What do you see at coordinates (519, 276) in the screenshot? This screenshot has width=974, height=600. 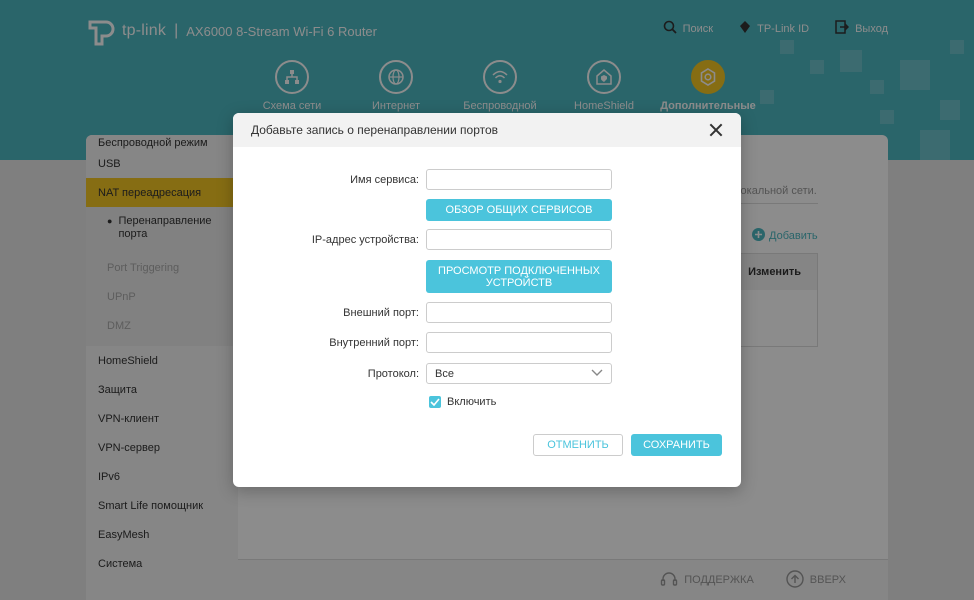 I see `view-connected-devices-button: ПРОСМОТР ПОДКЛЮЧЕННЫХ УСТРОЙСТВ` at bounding box center [519, 276].